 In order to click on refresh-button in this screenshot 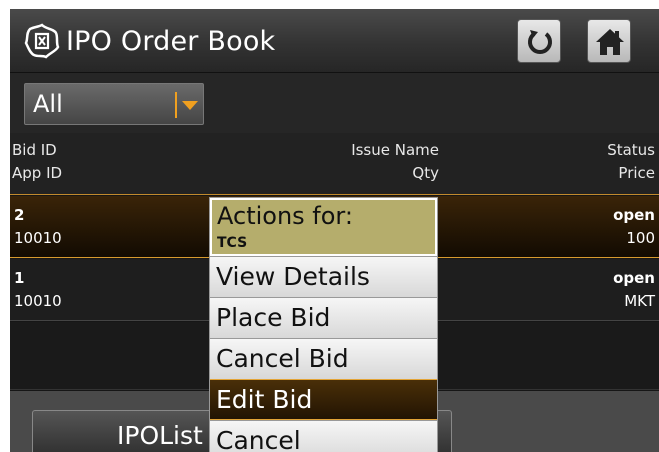, I will do `click(539, 41)`.